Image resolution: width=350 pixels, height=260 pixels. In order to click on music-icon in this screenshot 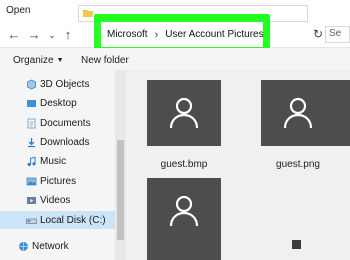, I will do `click(31, 161)`.